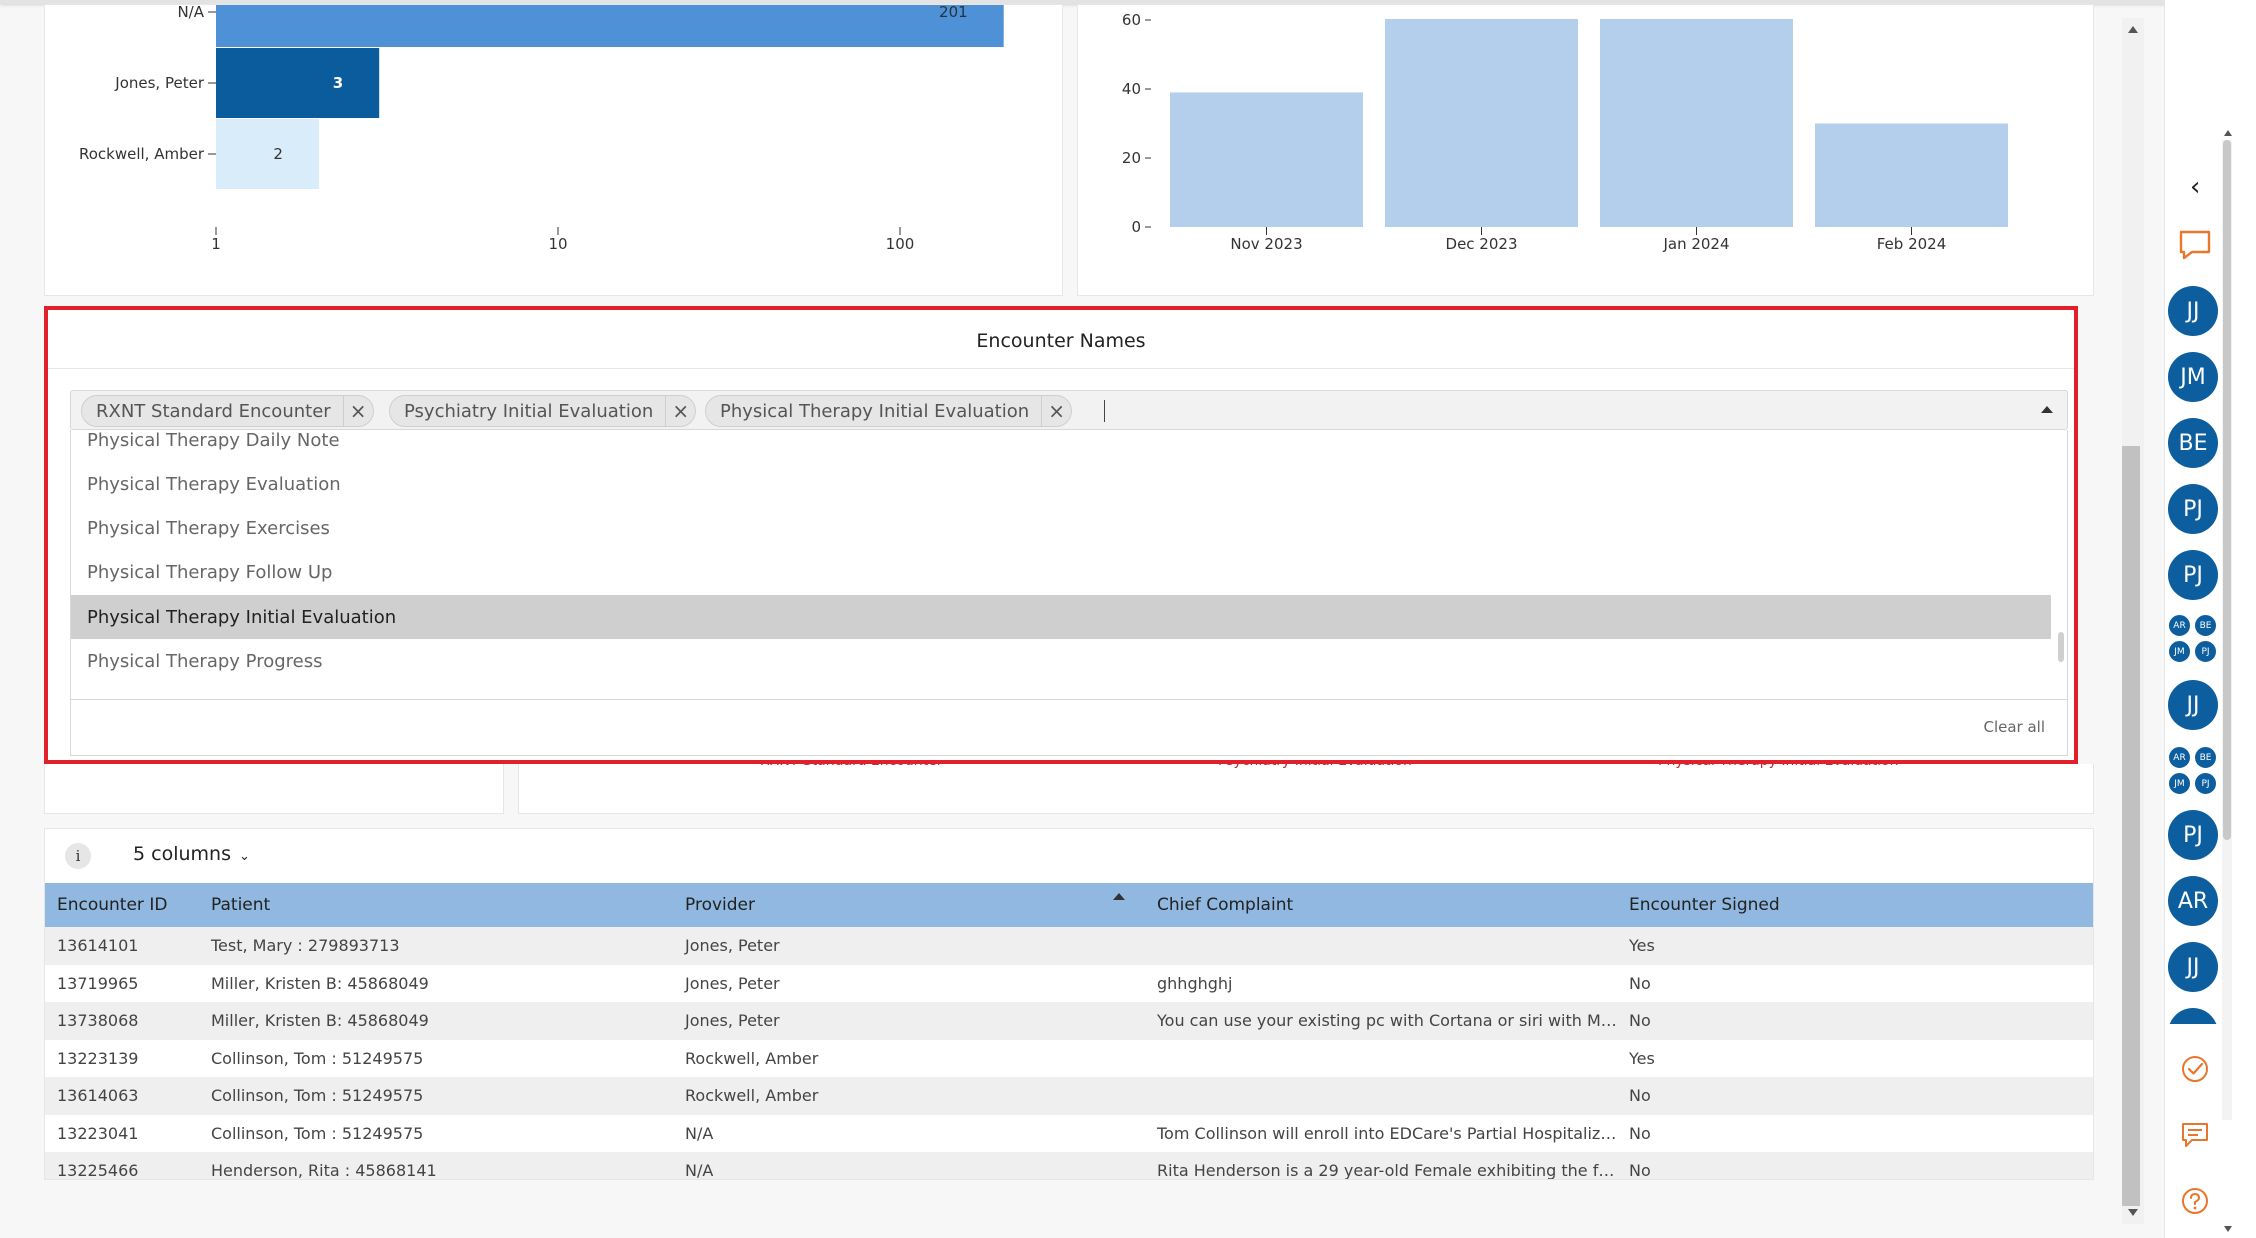  What do you see at coordinates (122, 905) in the screenshot?
I see `column-header-encounter-id: Encounter ID` at bounding box center [122, 905].